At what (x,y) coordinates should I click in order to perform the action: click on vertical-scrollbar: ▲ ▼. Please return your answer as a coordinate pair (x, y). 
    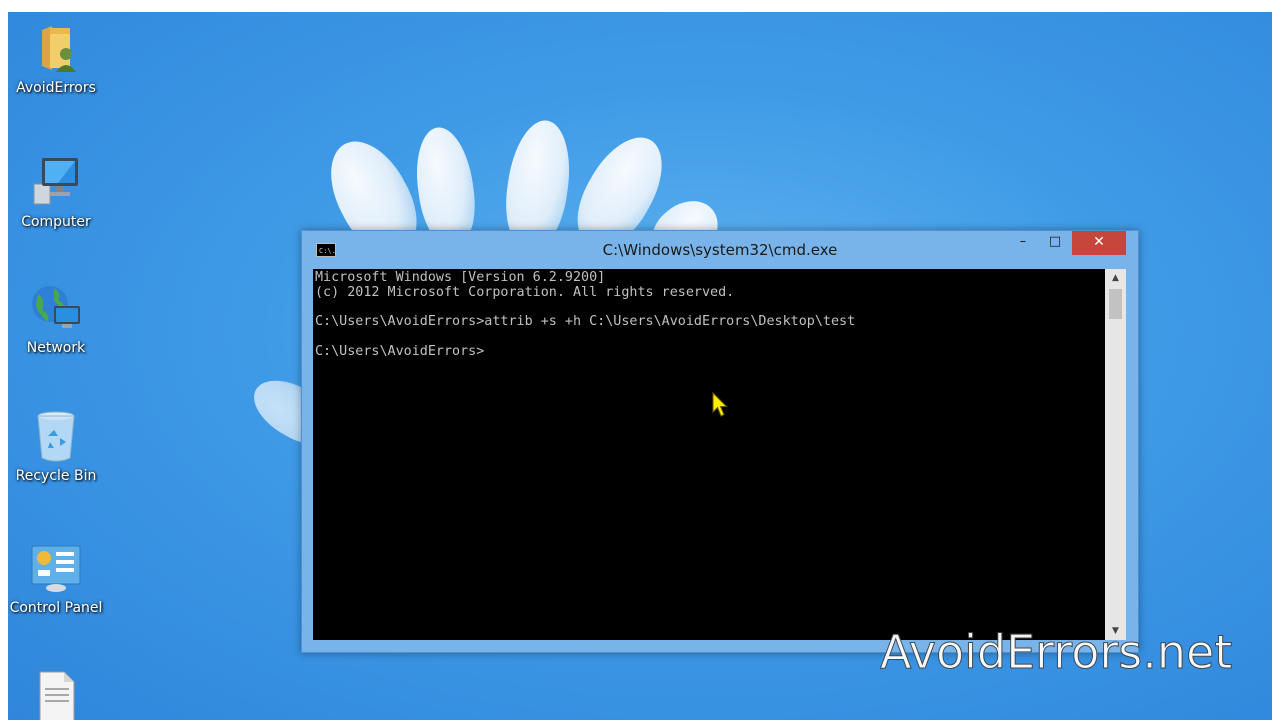
    Looking at the image, I should click on (1115, 454).